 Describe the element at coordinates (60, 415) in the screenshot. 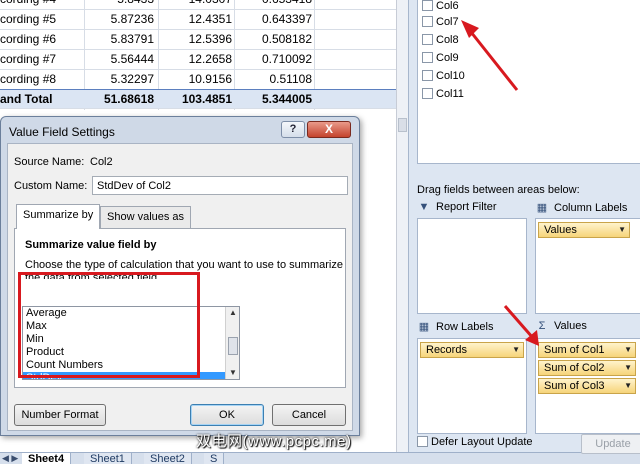

I see `number-format-button: Number Format` at that location.